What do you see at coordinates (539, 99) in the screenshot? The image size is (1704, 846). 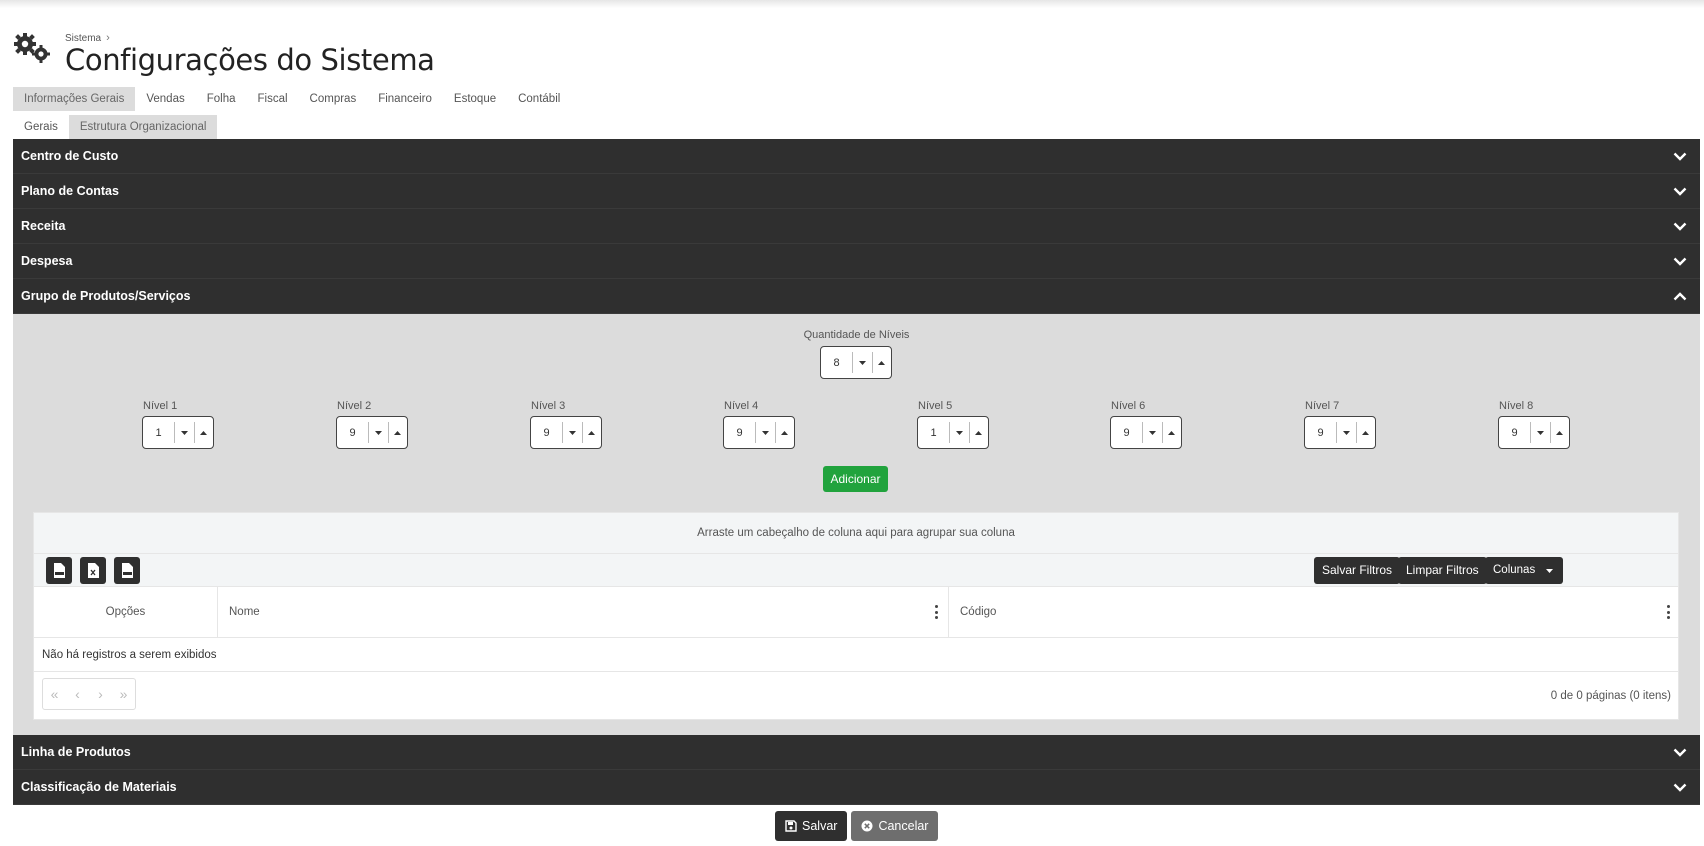 I see `tab-contabil: Contábil` at bounding box center [539, 99].